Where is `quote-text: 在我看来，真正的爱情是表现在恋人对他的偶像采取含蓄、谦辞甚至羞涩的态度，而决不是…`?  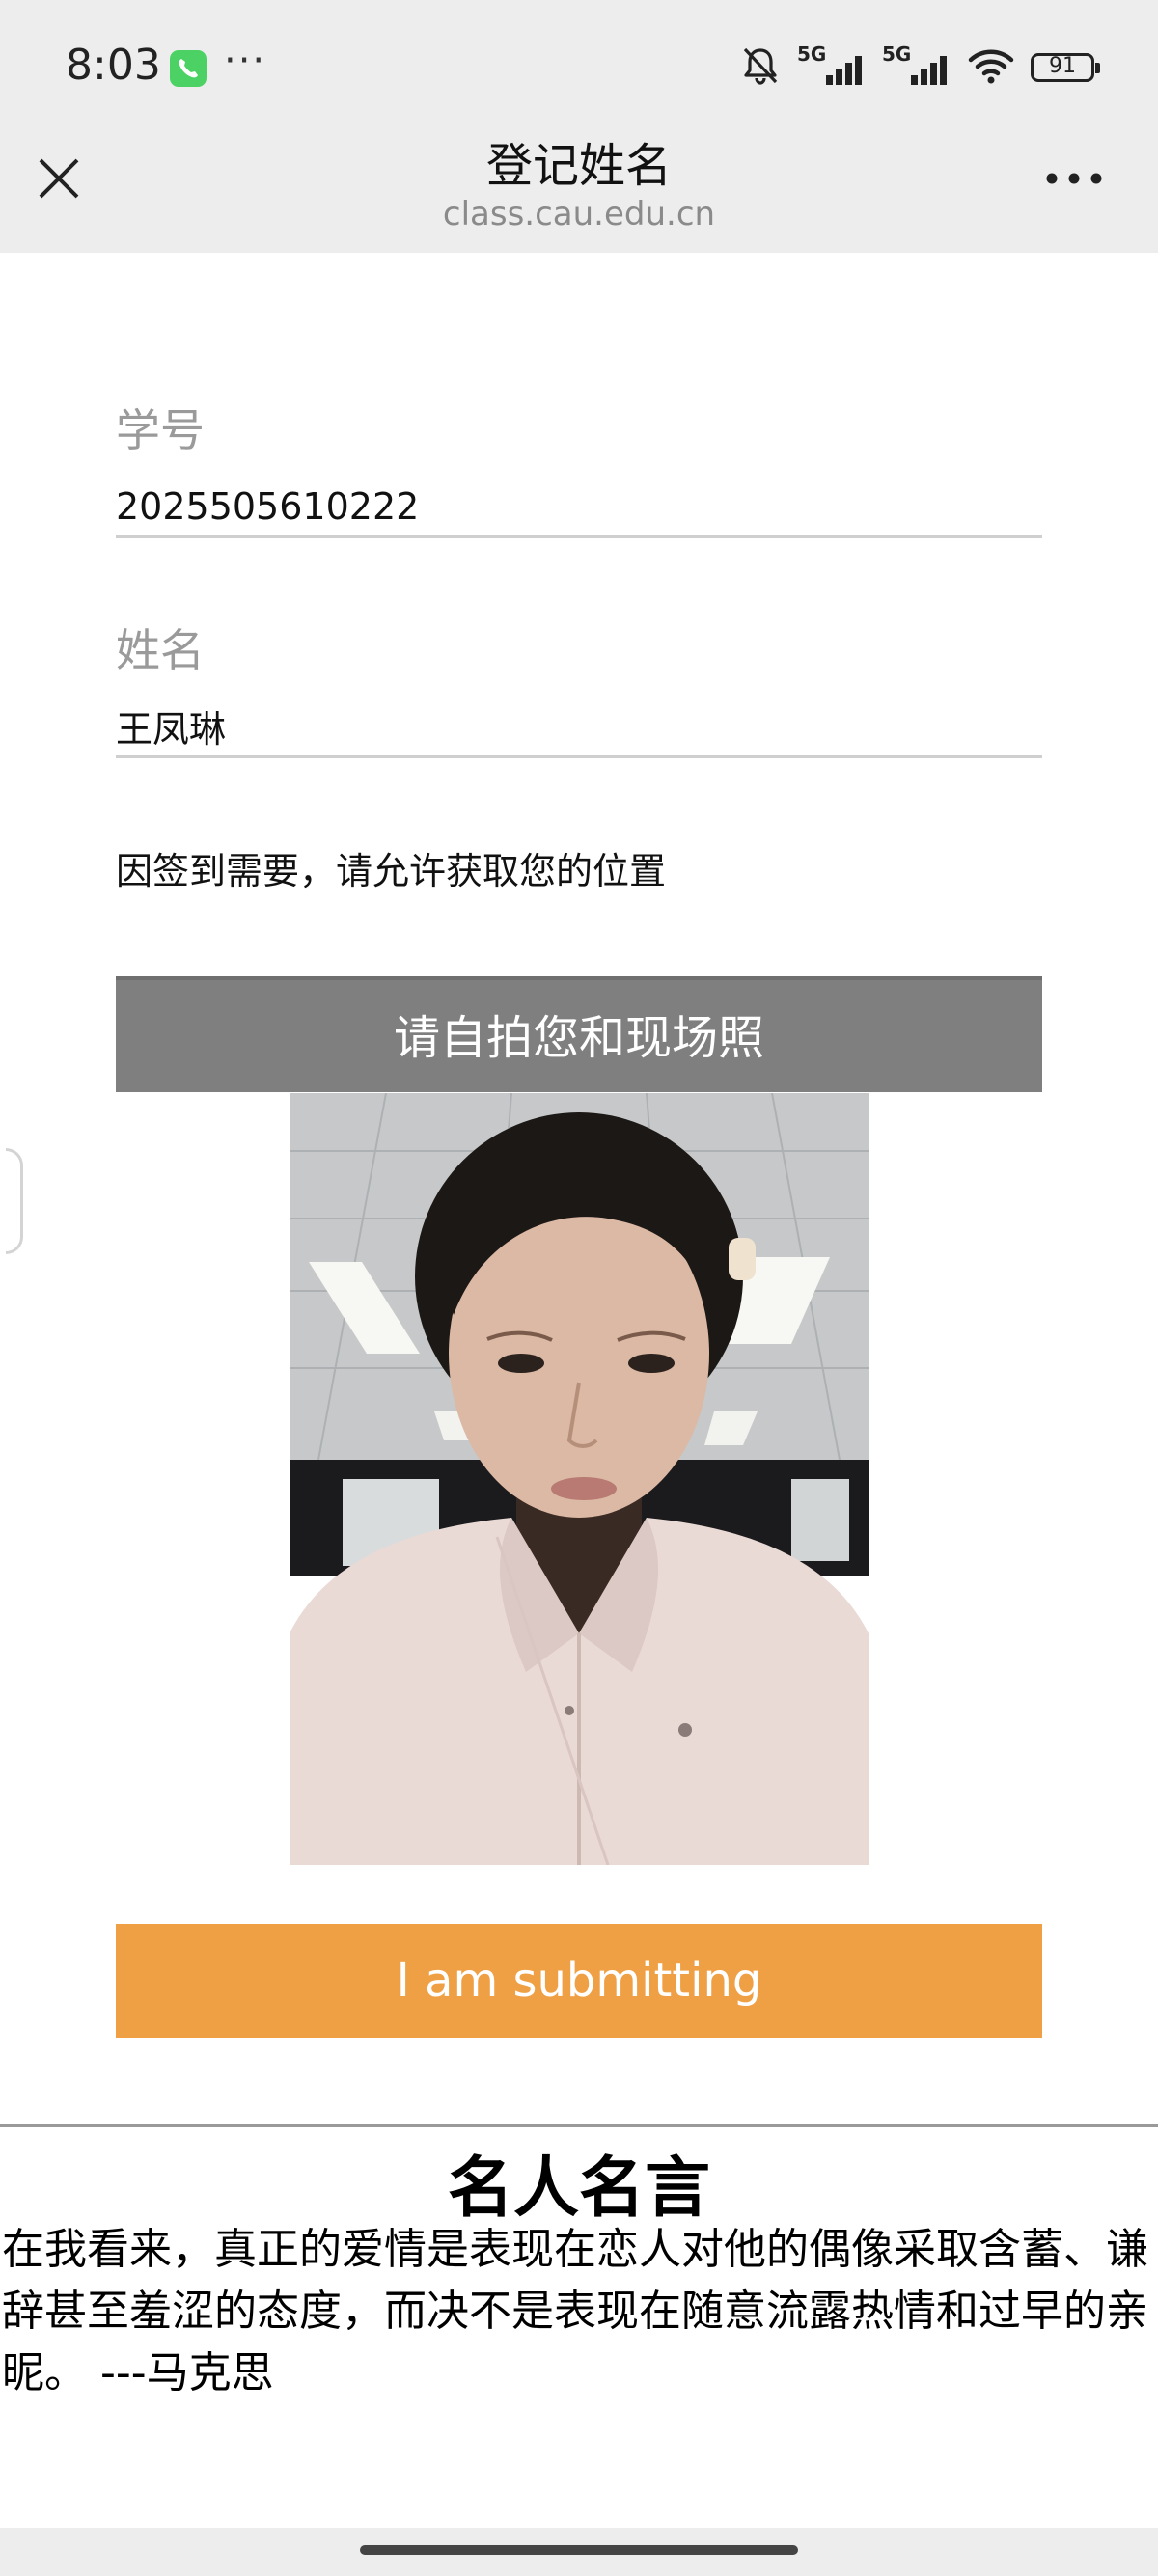
quote-text: 在我看来，真正的爱情是表现在恋人对他的偶像采取含蓄、谦辞甚至羞涩的态度，而决不是… is located at coordinates (575, 2312).